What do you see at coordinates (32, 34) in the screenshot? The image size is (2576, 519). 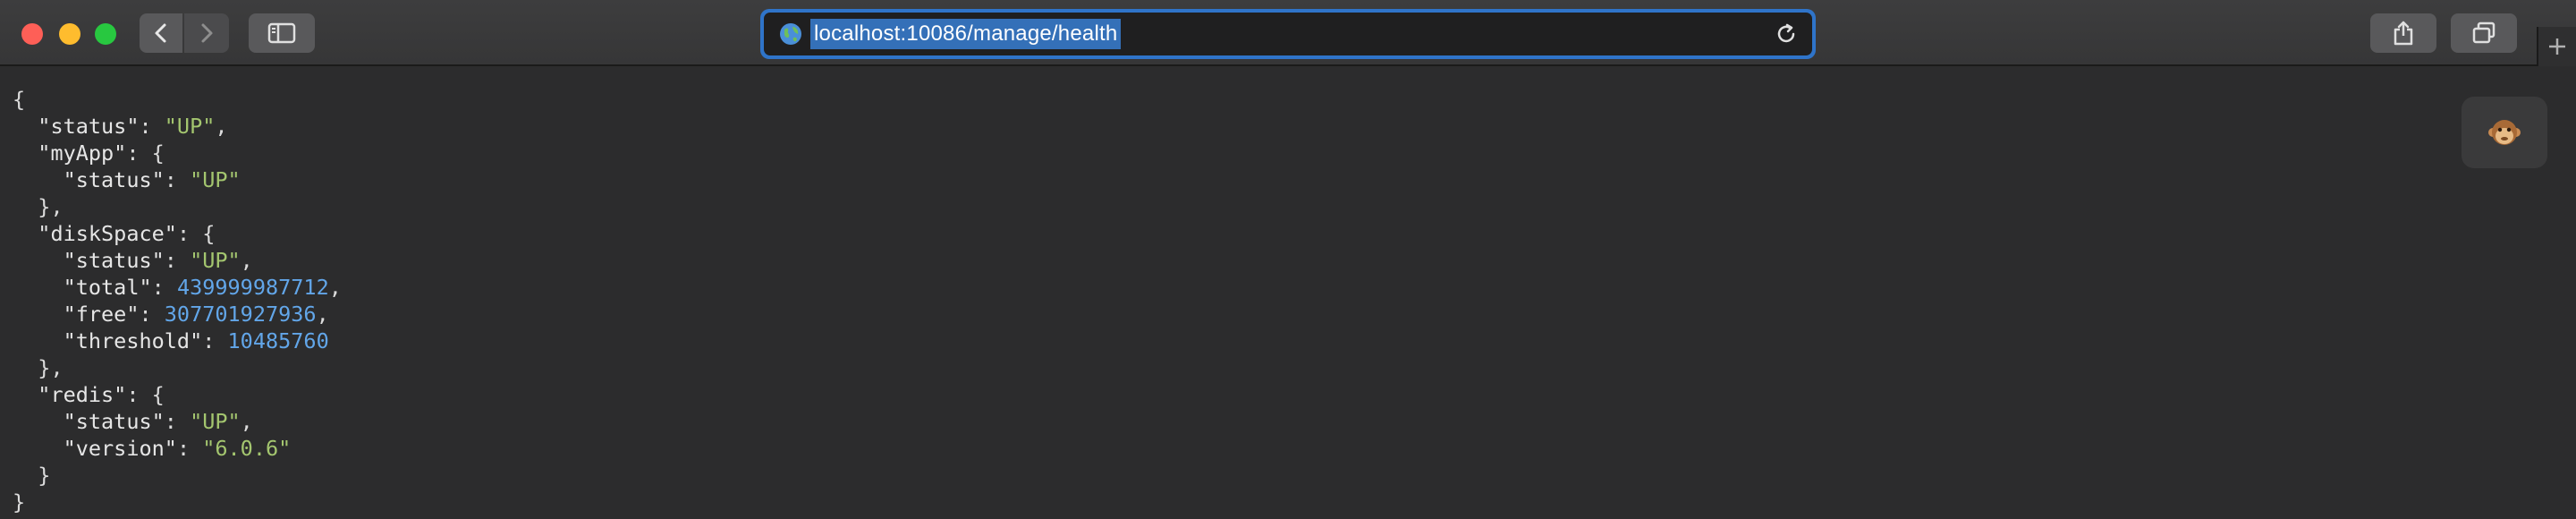 I see `window-close-button` at bounding box center [32, 34].